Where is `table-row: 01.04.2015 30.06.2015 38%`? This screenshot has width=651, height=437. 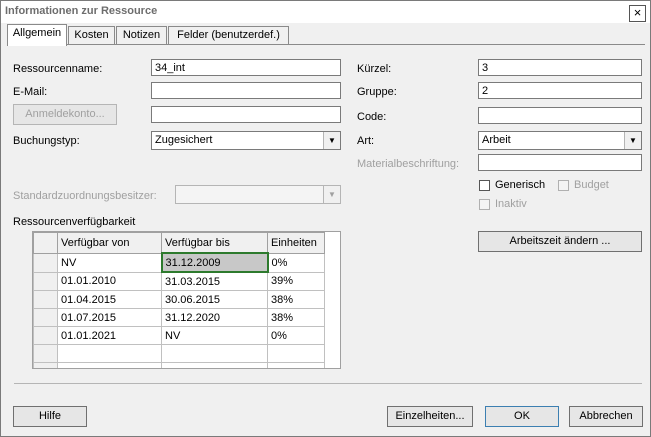 table-row: 01.04.2015 30.06.2015 38% is located at coordinates (179, 299).